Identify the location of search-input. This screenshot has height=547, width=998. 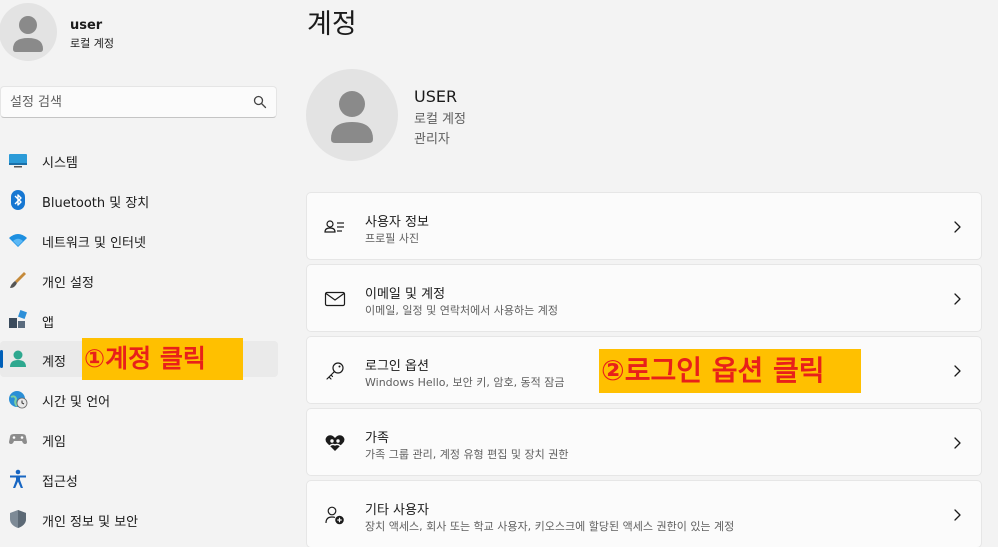
(121, 102).